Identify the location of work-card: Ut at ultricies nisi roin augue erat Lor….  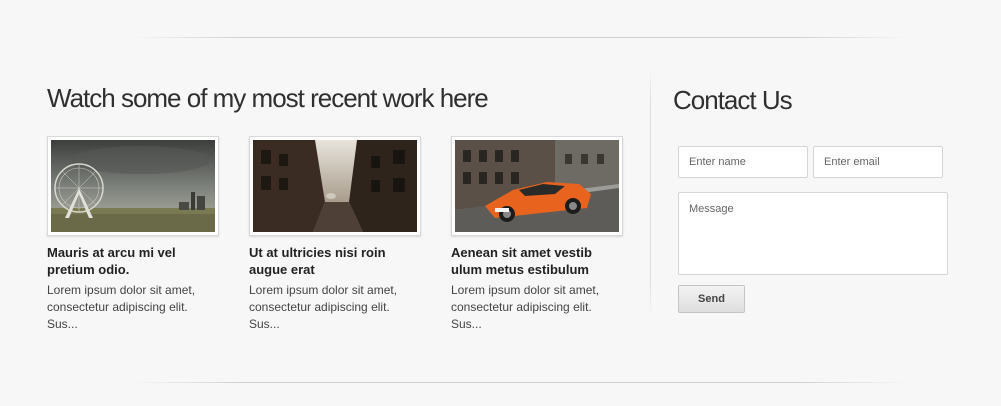
(336, 234).